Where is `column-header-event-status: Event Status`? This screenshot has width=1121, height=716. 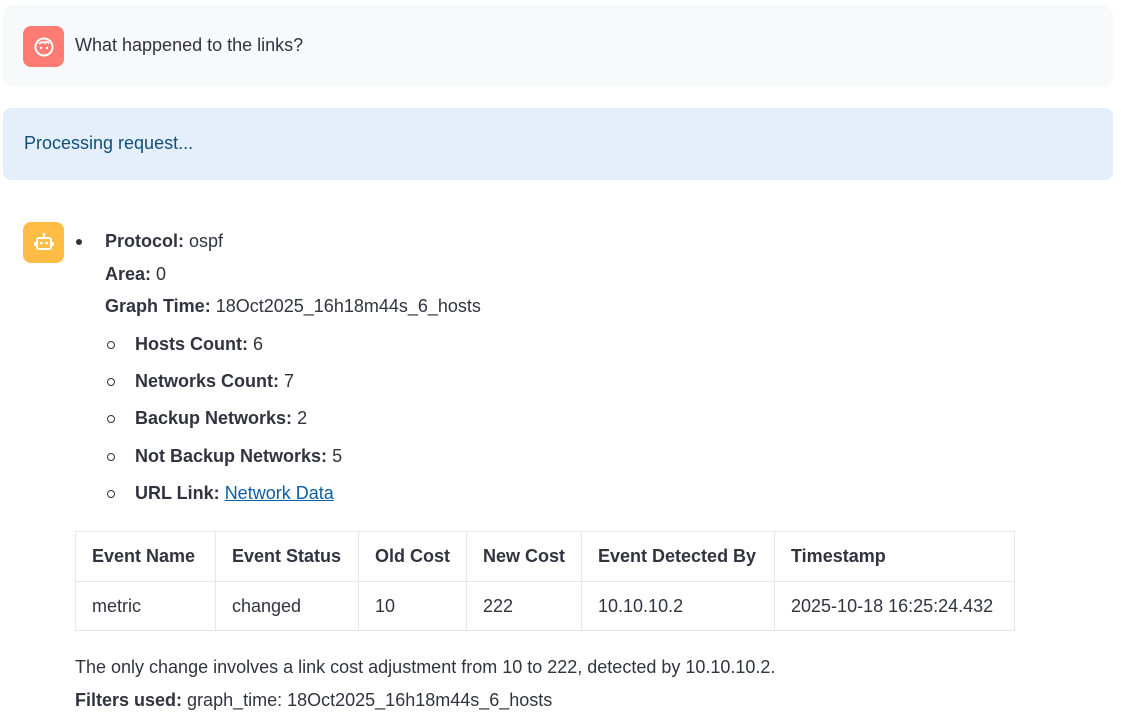
column-header-event-status: Event Status is located at coordinates (287, 556).